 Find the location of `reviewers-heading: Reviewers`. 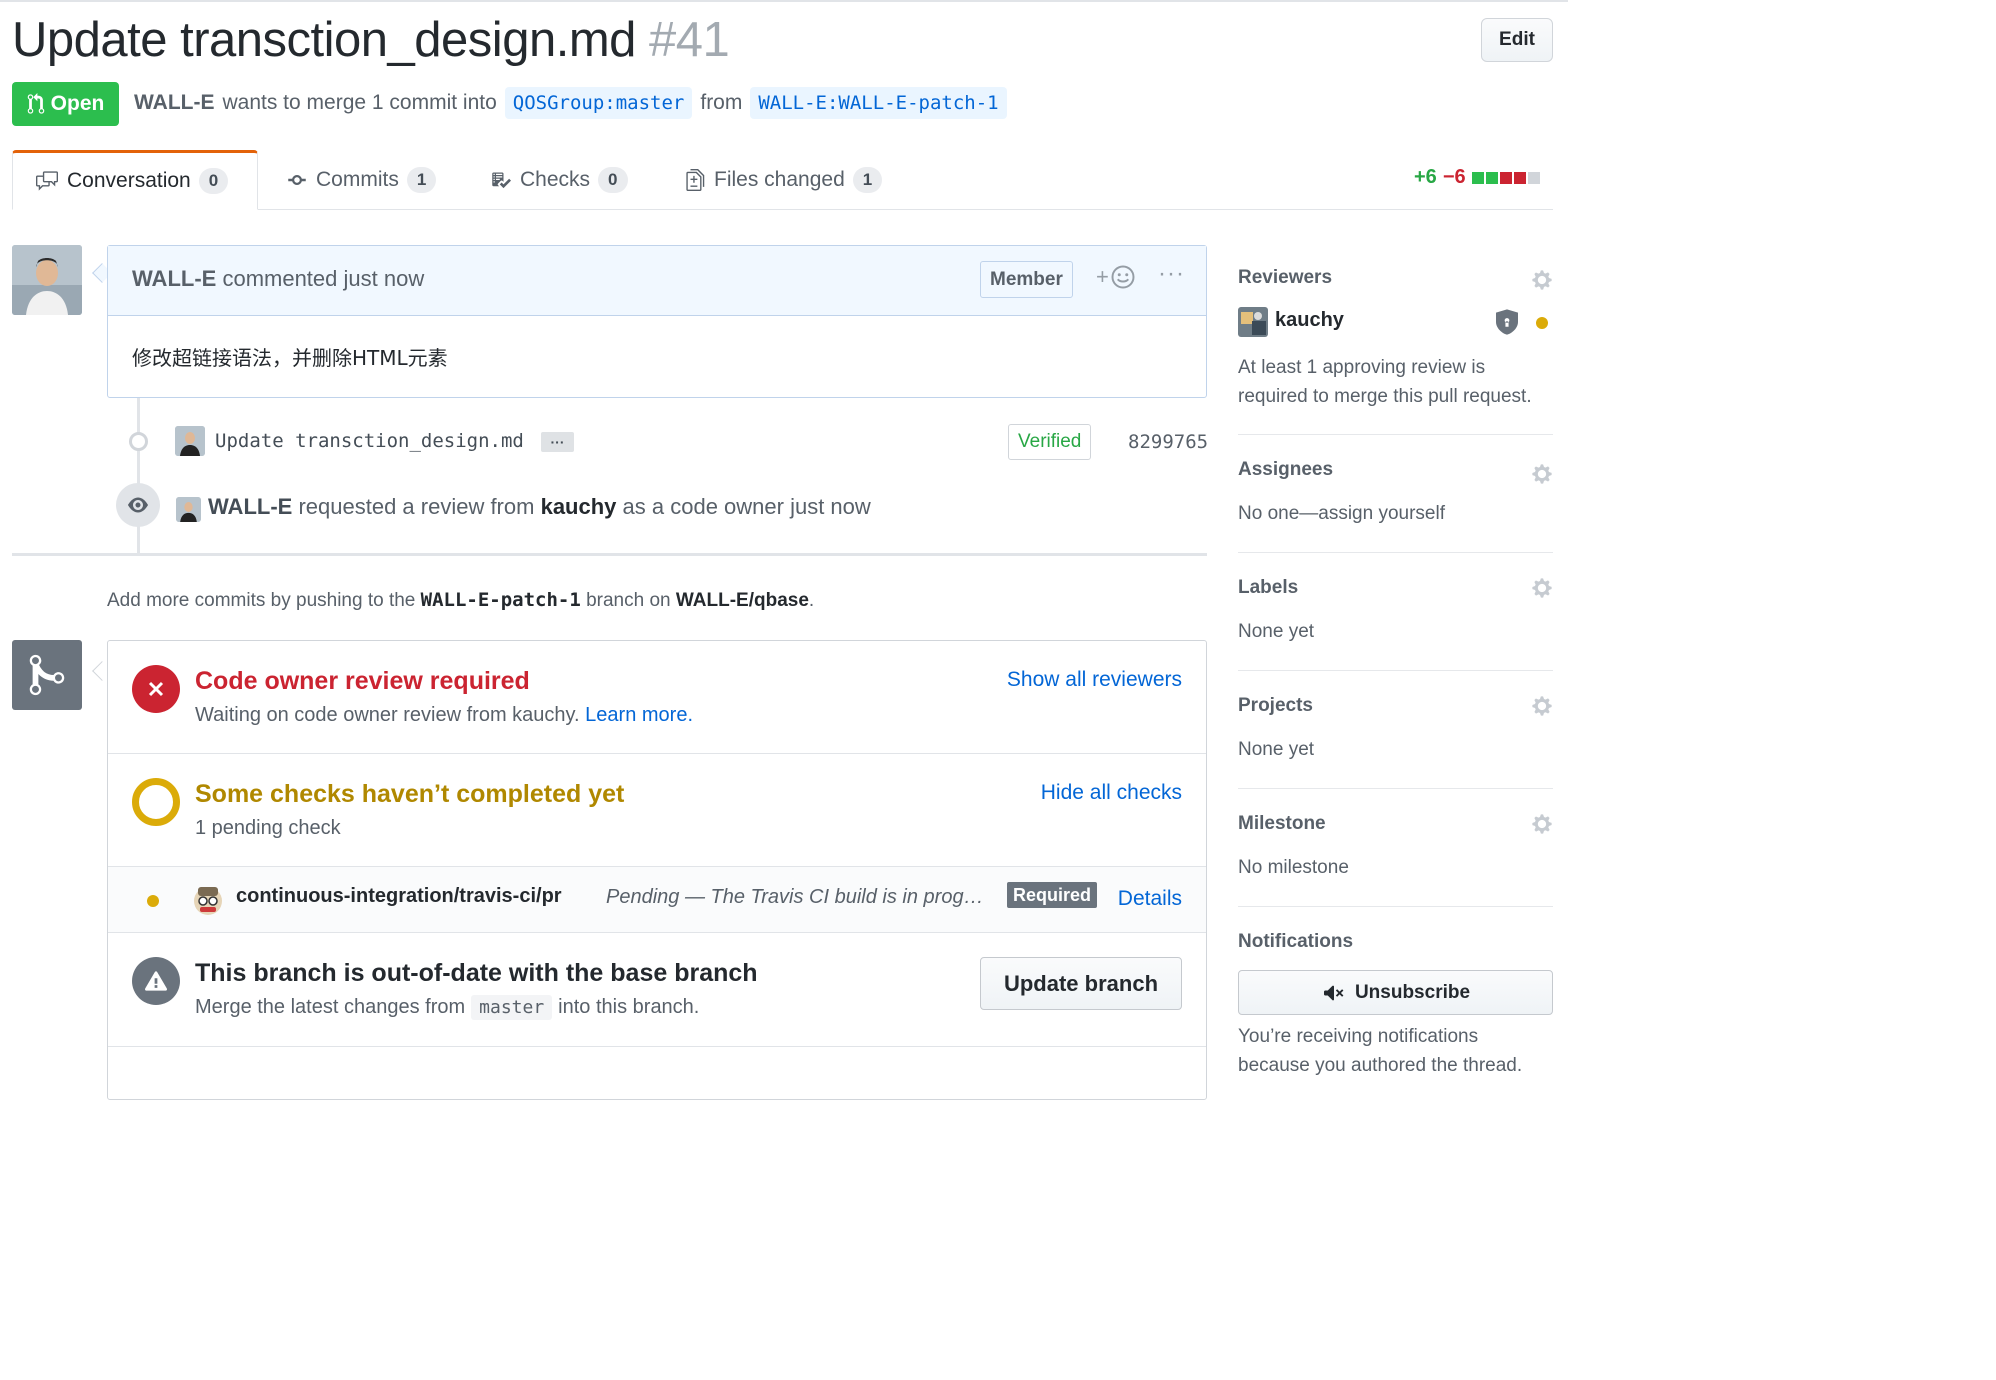

reviewers-heading: Reviewers is located at coordinates (1285, 277).